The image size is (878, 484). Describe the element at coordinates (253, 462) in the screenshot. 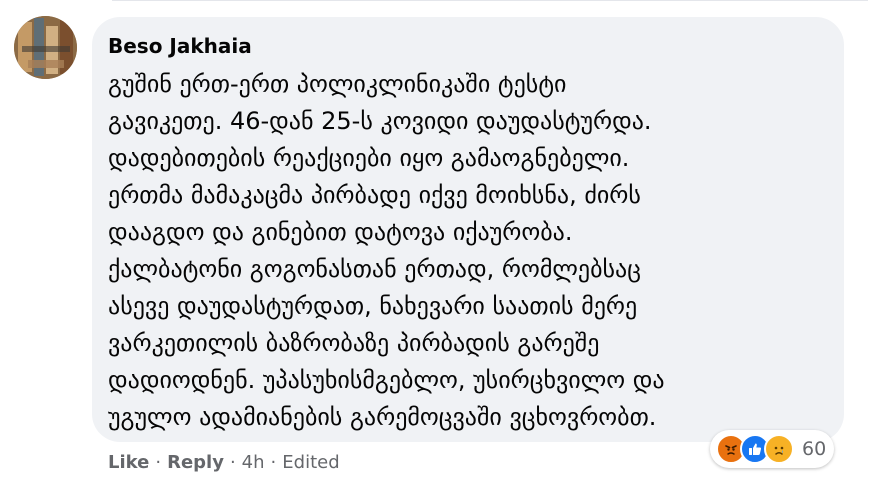

I see `comment-timestamp: 4h` at that location.